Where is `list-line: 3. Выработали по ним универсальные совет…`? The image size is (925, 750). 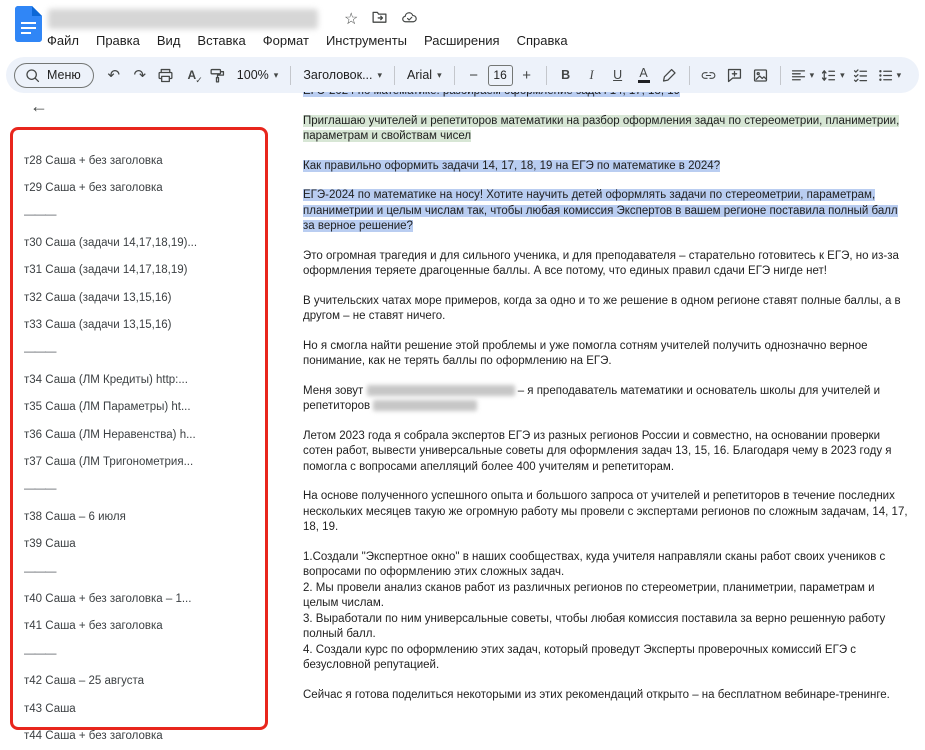
list-line: 3. Выработали по ним универсальные совет… is located at coordinates (594, 626).